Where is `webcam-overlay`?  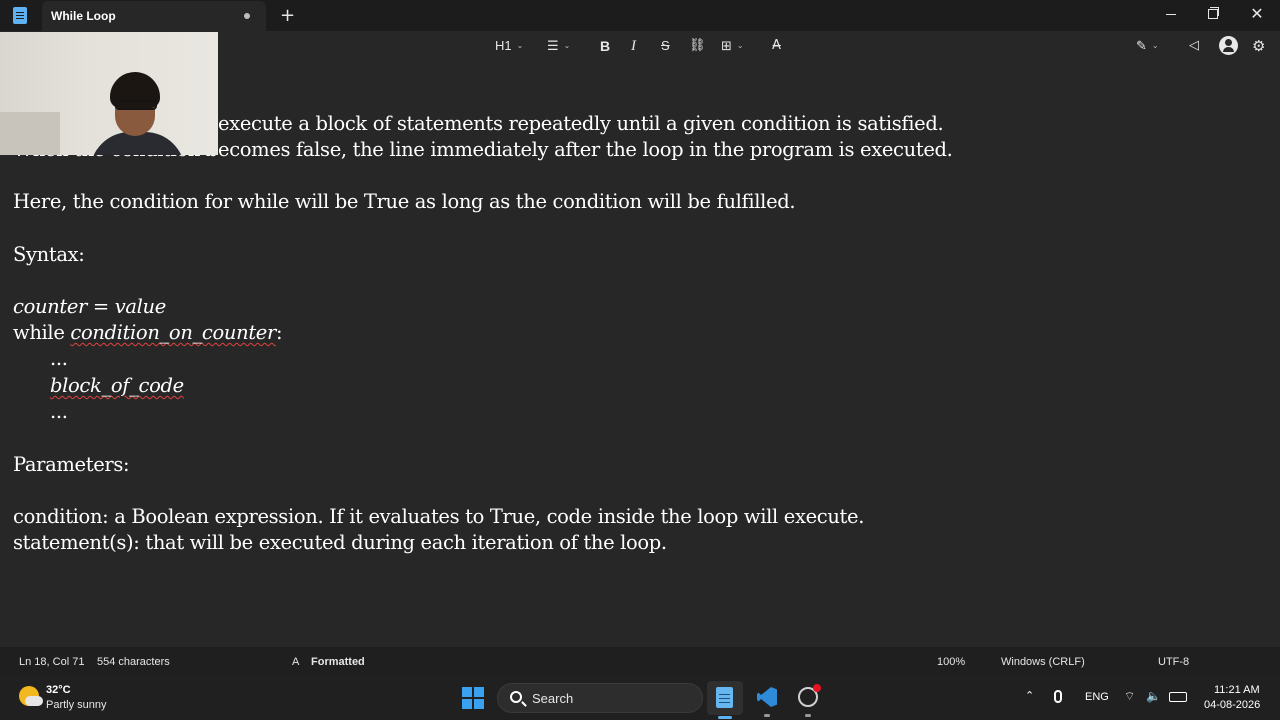
webcam-overlay is located at coordinates (109, 93).